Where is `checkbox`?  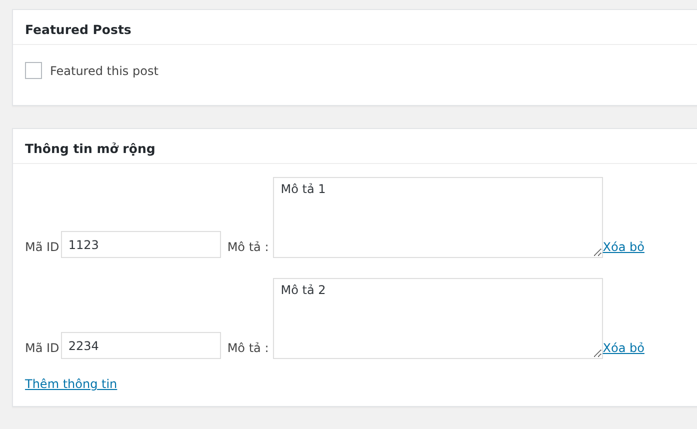
checkbox is located at coordinates (33, 70).